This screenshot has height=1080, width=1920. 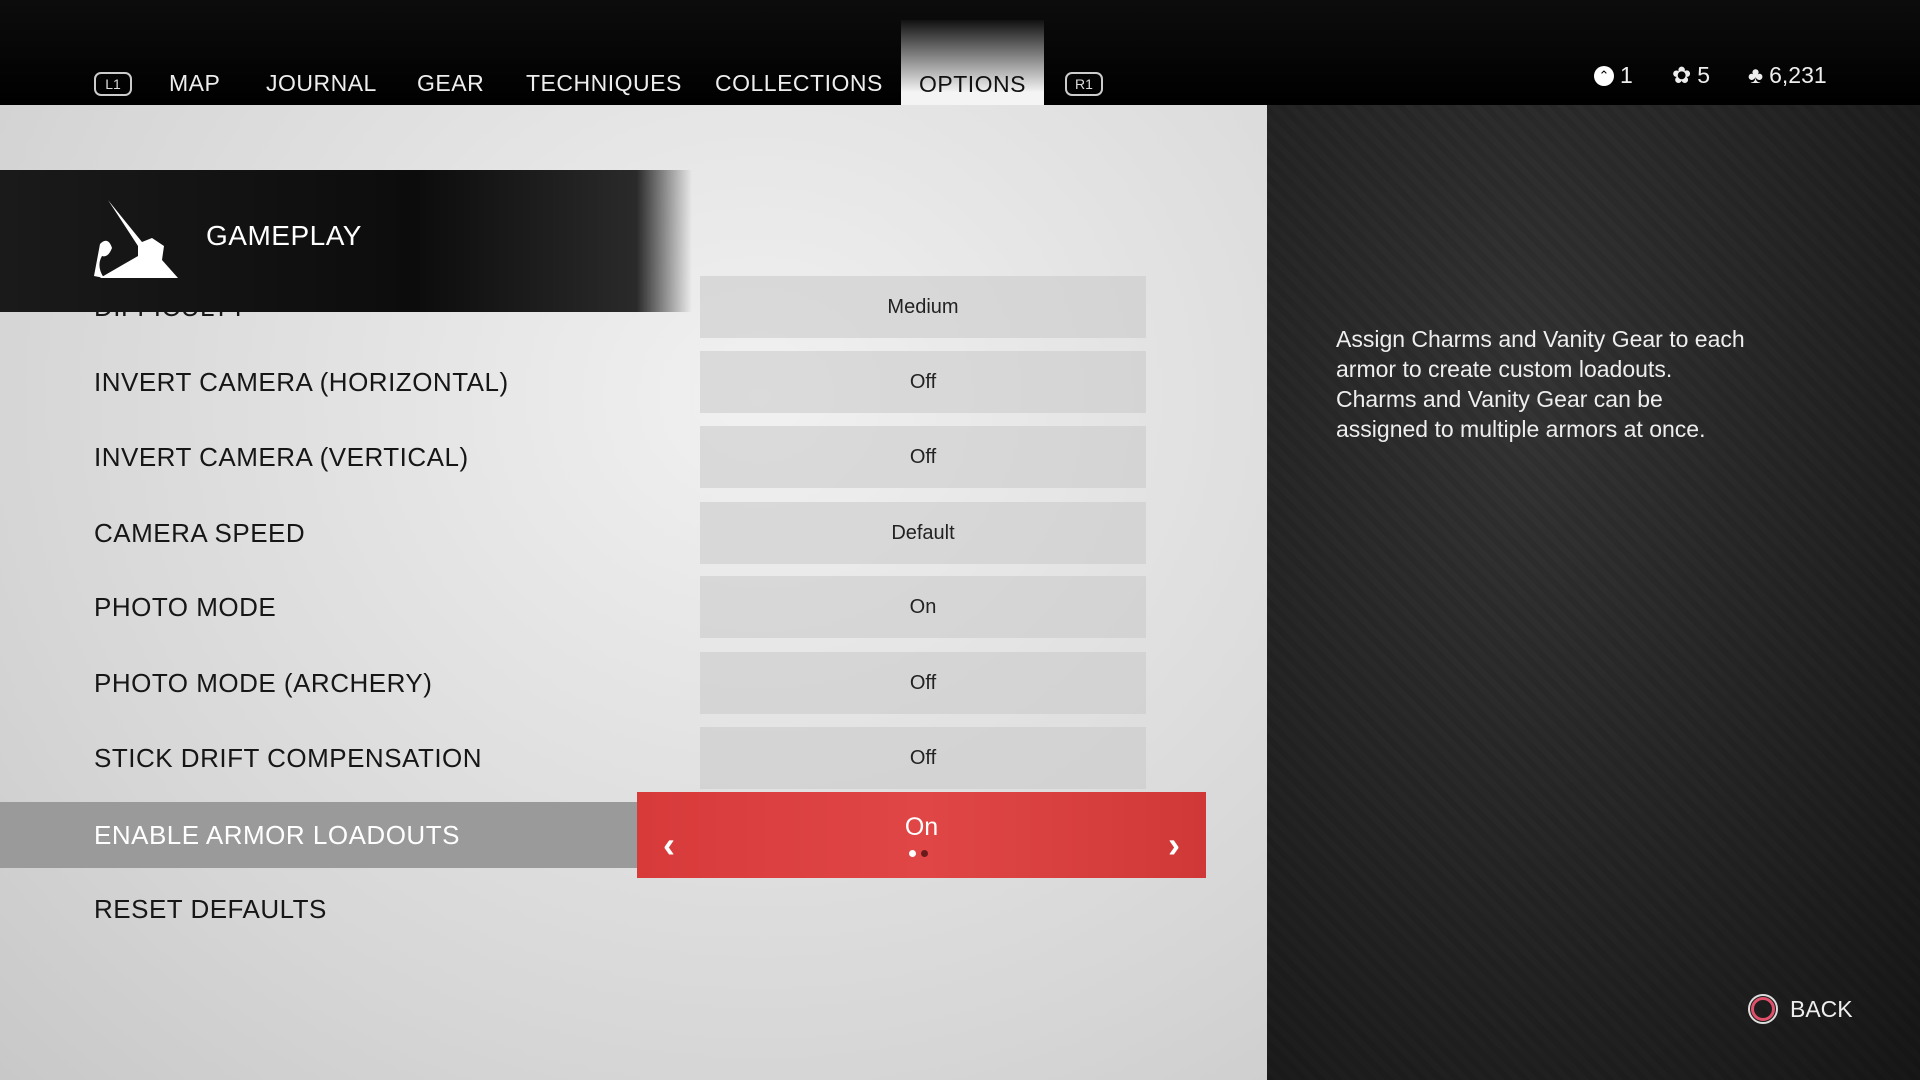 I want to click on level-stat: ⌃ 1, so click(x=1613, y=75).